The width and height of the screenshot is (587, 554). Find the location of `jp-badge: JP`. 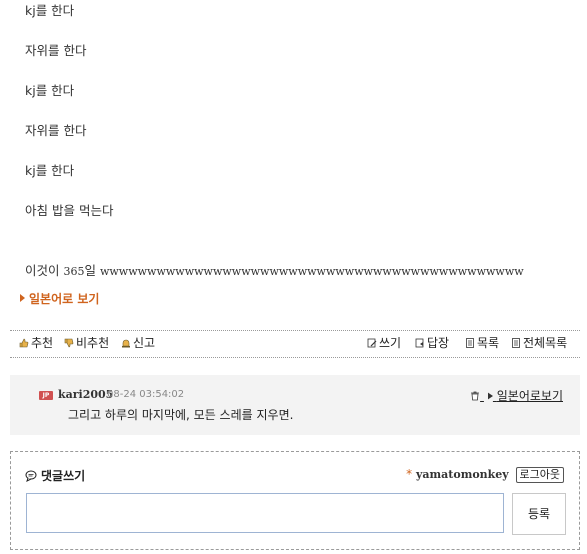

jp-badge: JP is located at coordinates (46, 395).